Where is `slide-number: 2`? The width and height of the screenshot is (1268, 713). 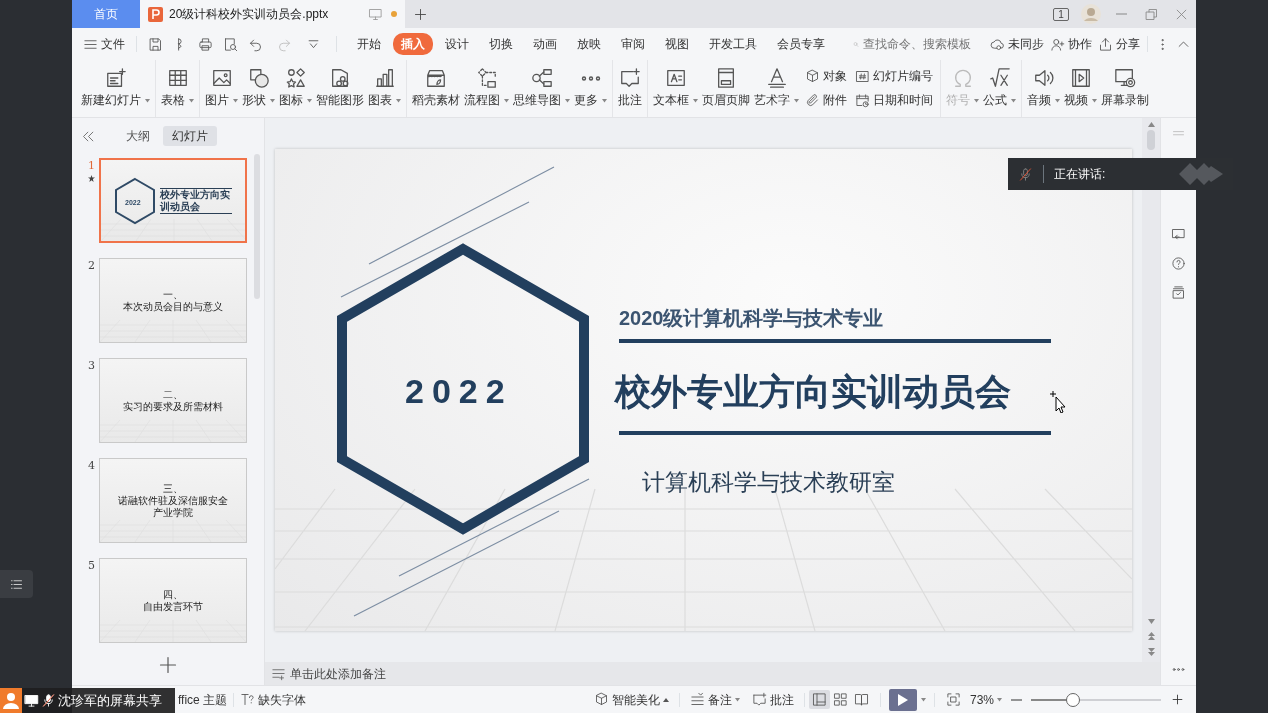
slide-number: 2 is located at coordinates (91, 266).